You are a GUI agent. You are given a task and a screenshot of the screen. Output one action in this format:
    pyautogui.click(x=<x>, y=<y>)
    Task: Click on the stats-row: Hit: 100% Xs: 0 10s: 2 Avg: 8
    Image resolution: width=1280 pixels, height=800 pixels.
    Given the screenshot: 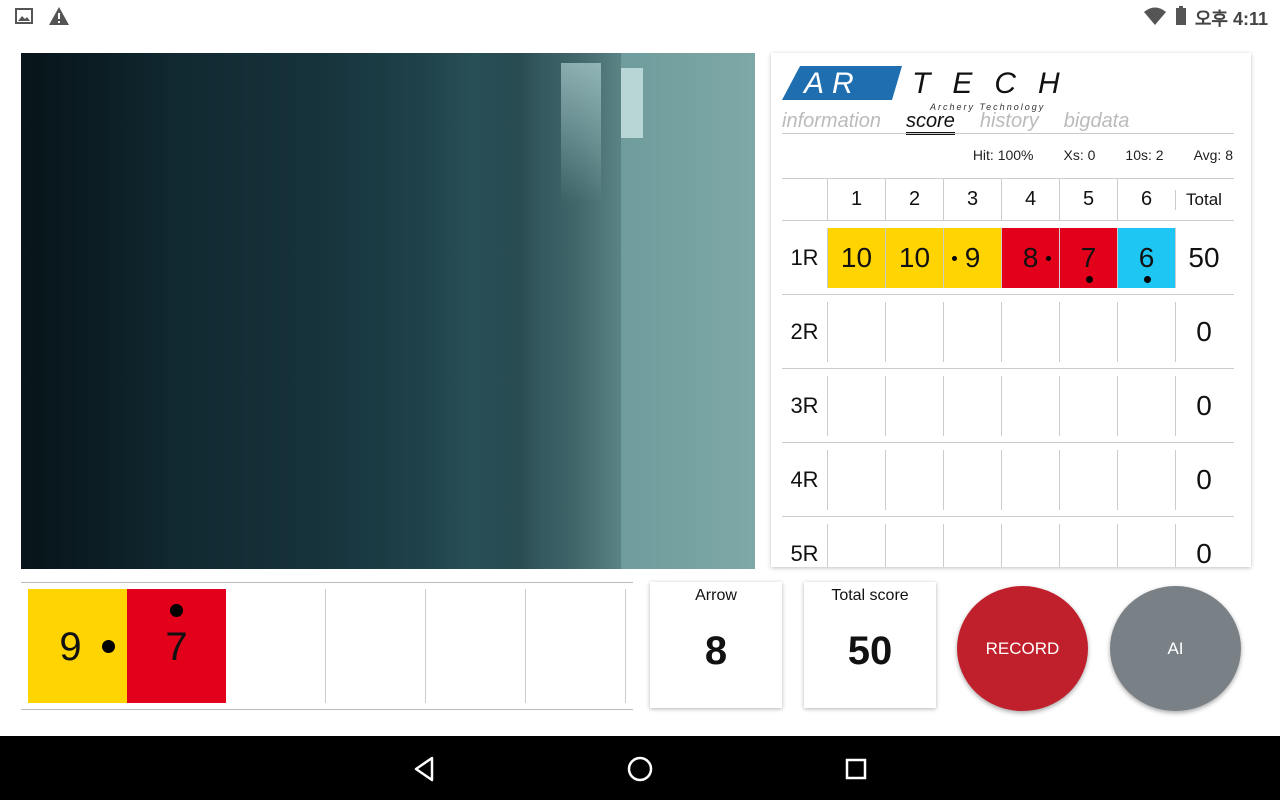 What is the action you would take?
    pyautogui.click(x=1103, y=155)
    